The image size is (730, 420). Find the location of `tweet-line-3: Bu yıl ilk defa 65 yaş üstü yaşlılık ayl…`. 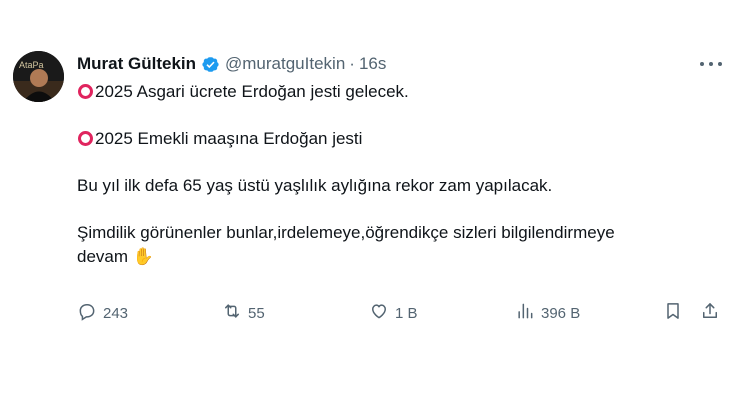

tweet-line-3: Bu yıl ilk defa 65 yaş üstü yaşlılık ayl… is located at coordinates (315, 185).